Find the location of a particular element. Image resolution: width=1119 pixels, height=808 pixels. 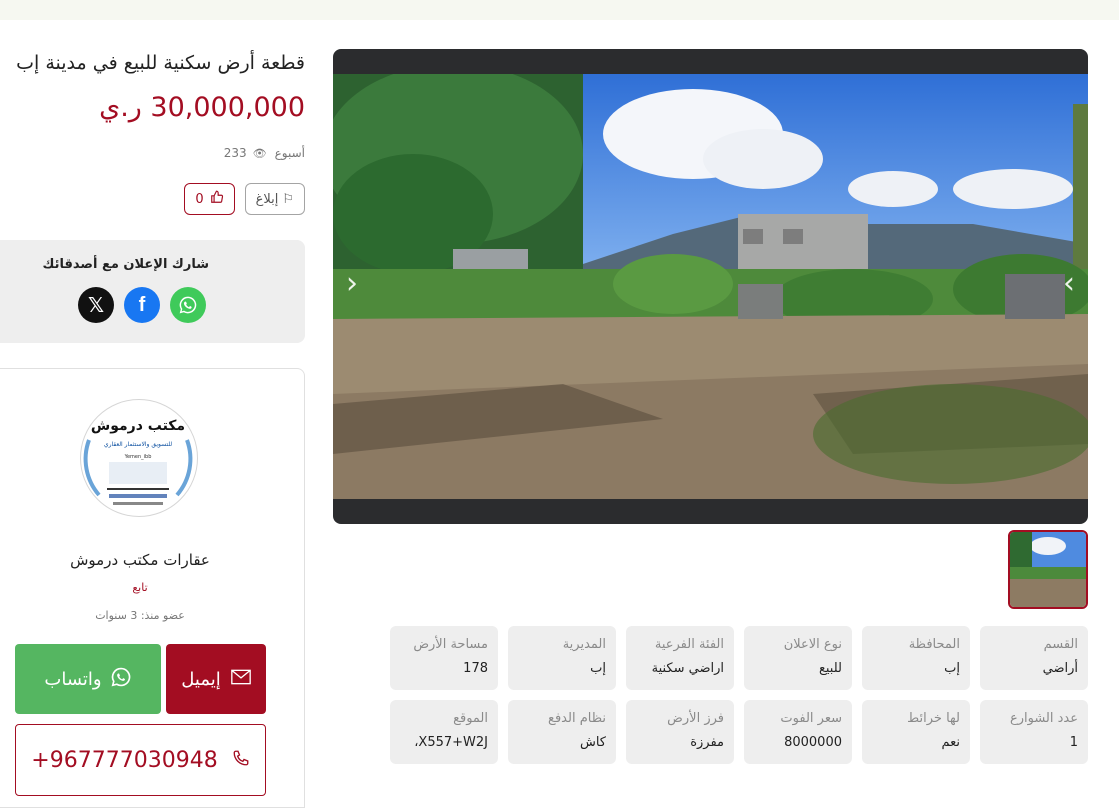

spec-item: نوع الاعلان للبيع is located at coordinates (798, 658).